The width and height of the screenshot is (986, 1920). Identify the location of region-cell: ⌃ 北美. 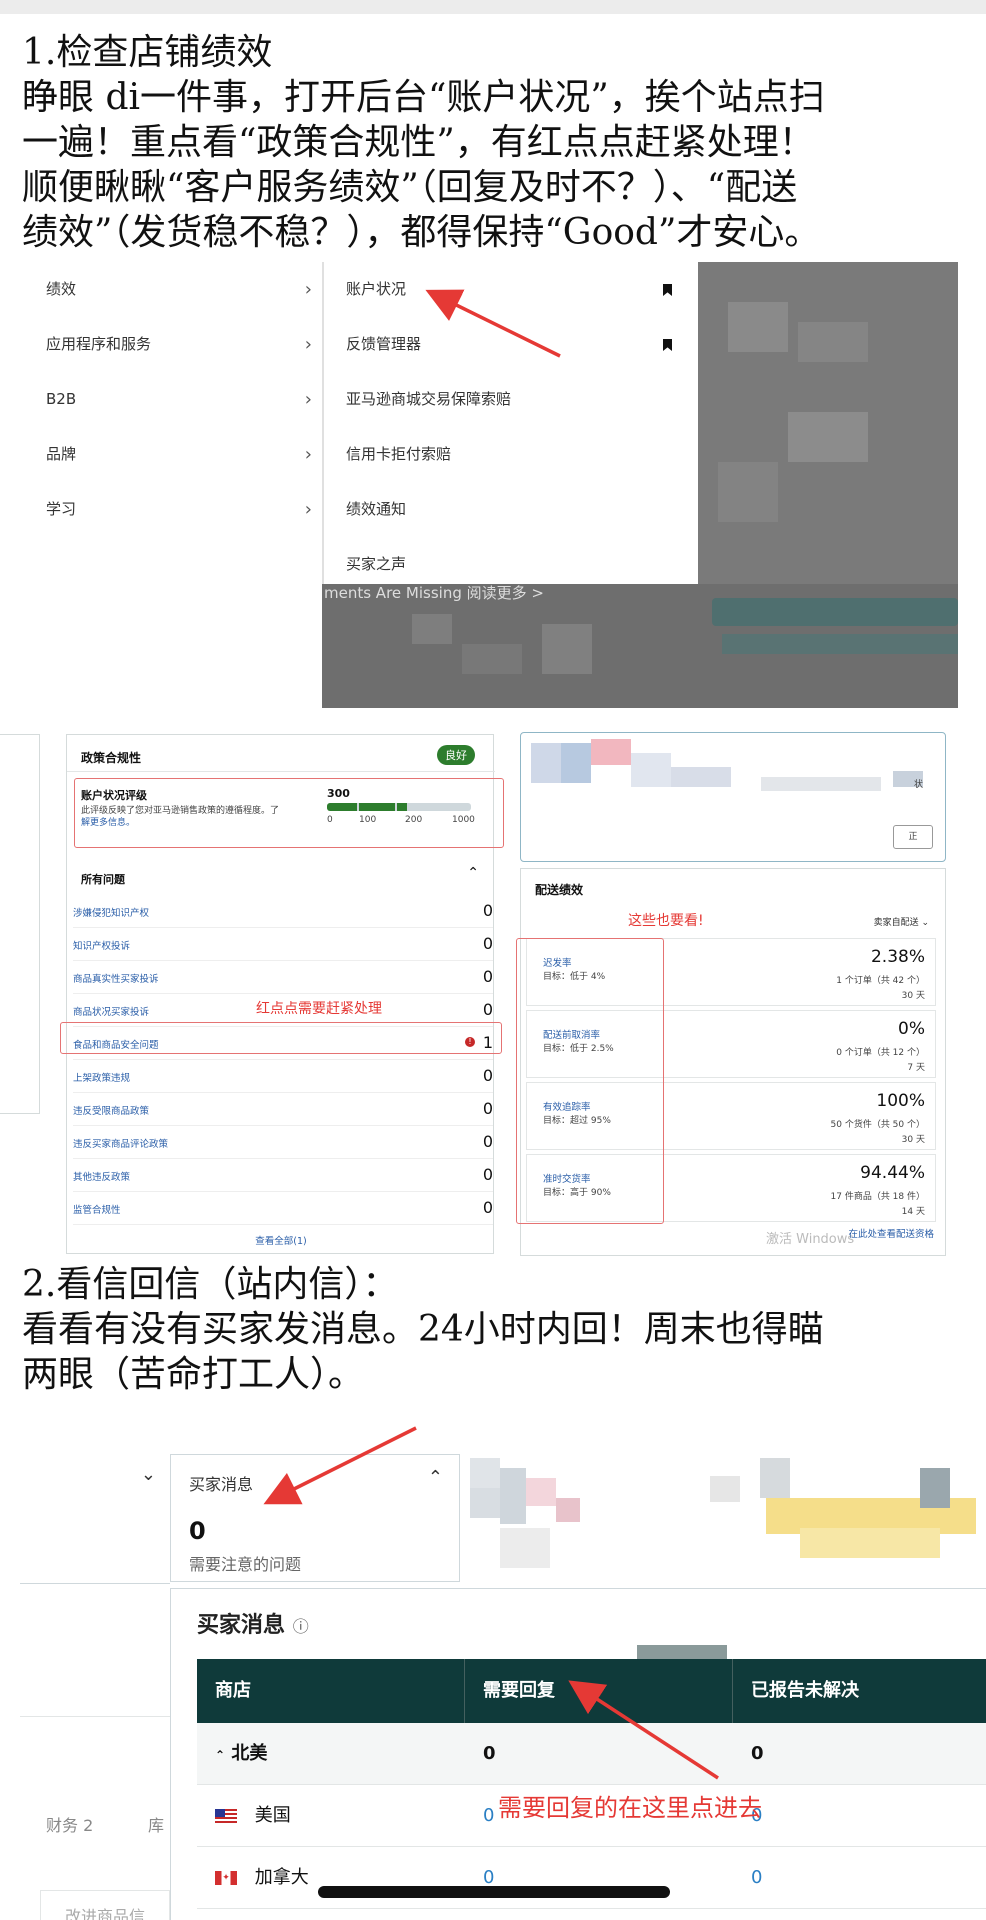
(331, 1754).